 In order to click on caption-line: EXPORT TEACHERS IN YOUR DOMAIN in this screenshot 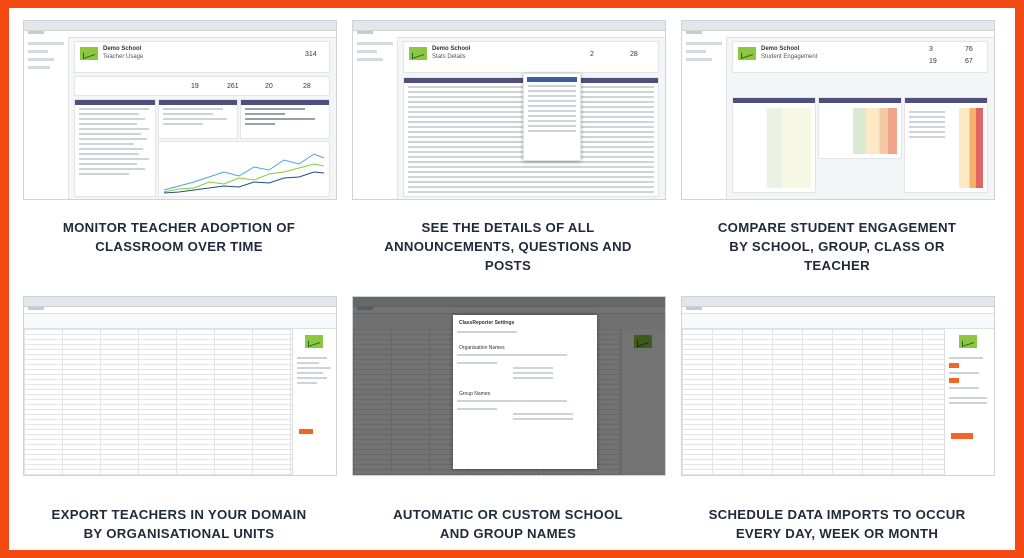, I will do `click(179, 514)`.